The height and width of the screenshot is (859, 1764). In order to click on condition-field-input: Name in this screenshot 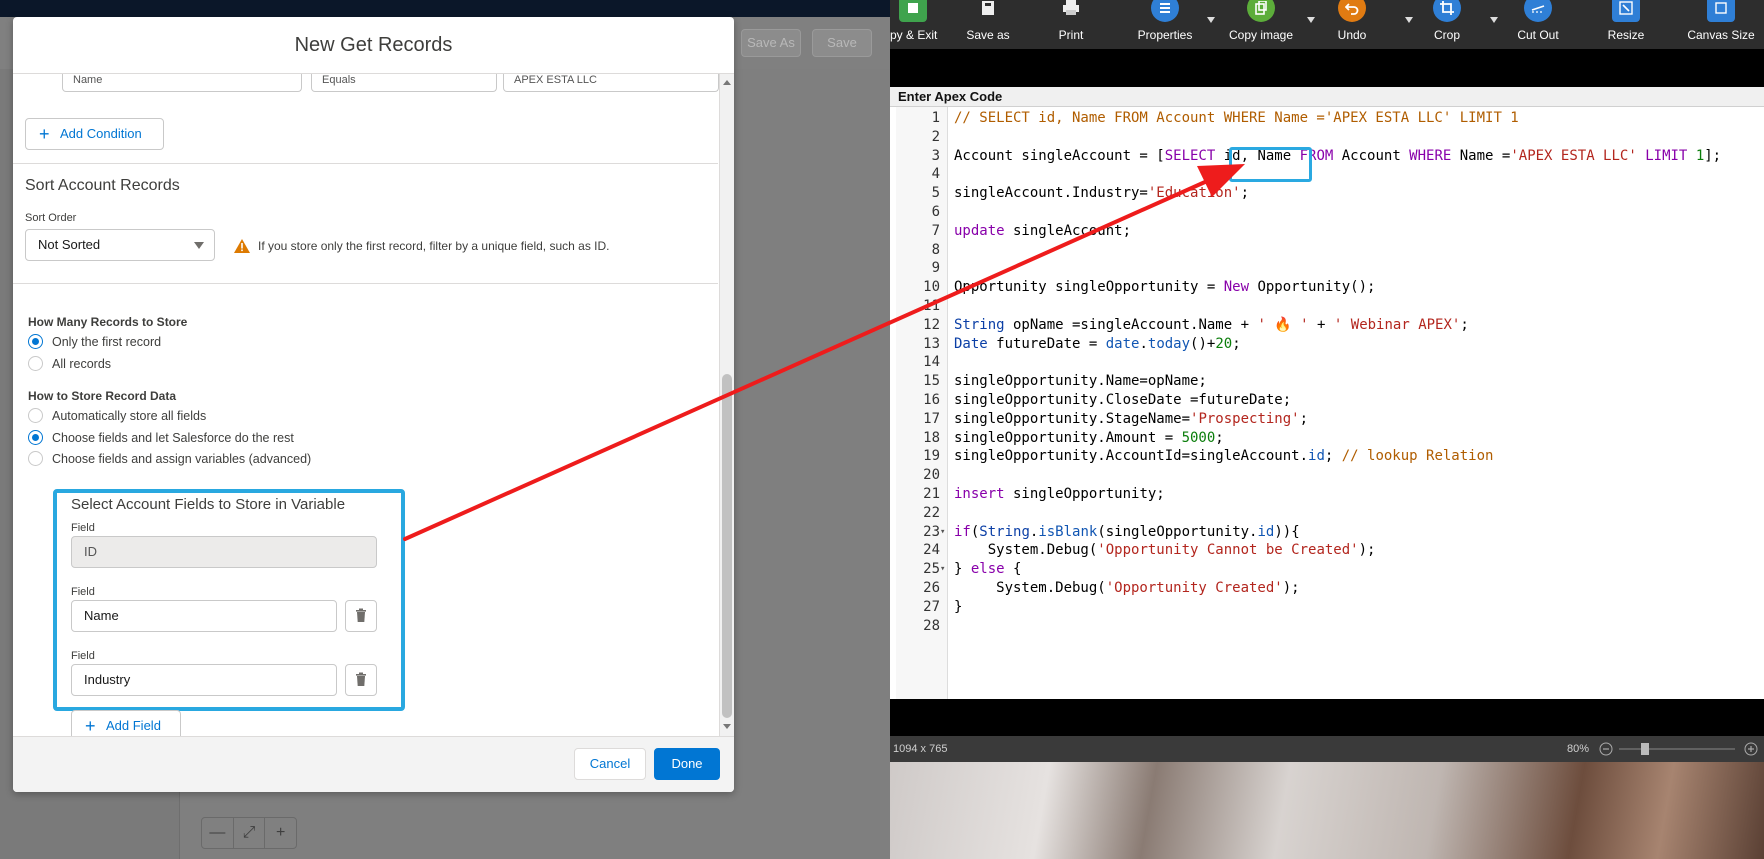, I will do `click(182, 83)`.